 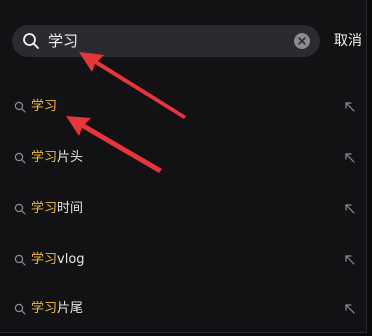 I want to click on clear-icon, so click(x=302, y=41).